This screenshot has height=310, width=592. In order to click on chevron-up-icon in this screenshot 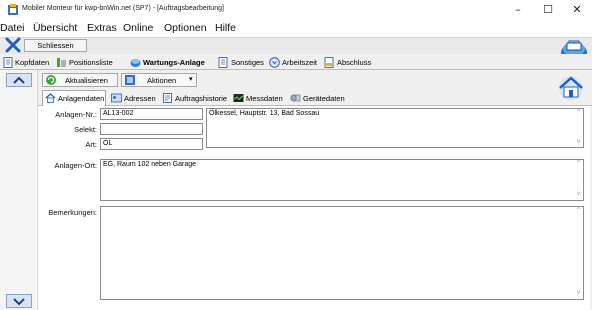, I will do `click(19, 80)`.